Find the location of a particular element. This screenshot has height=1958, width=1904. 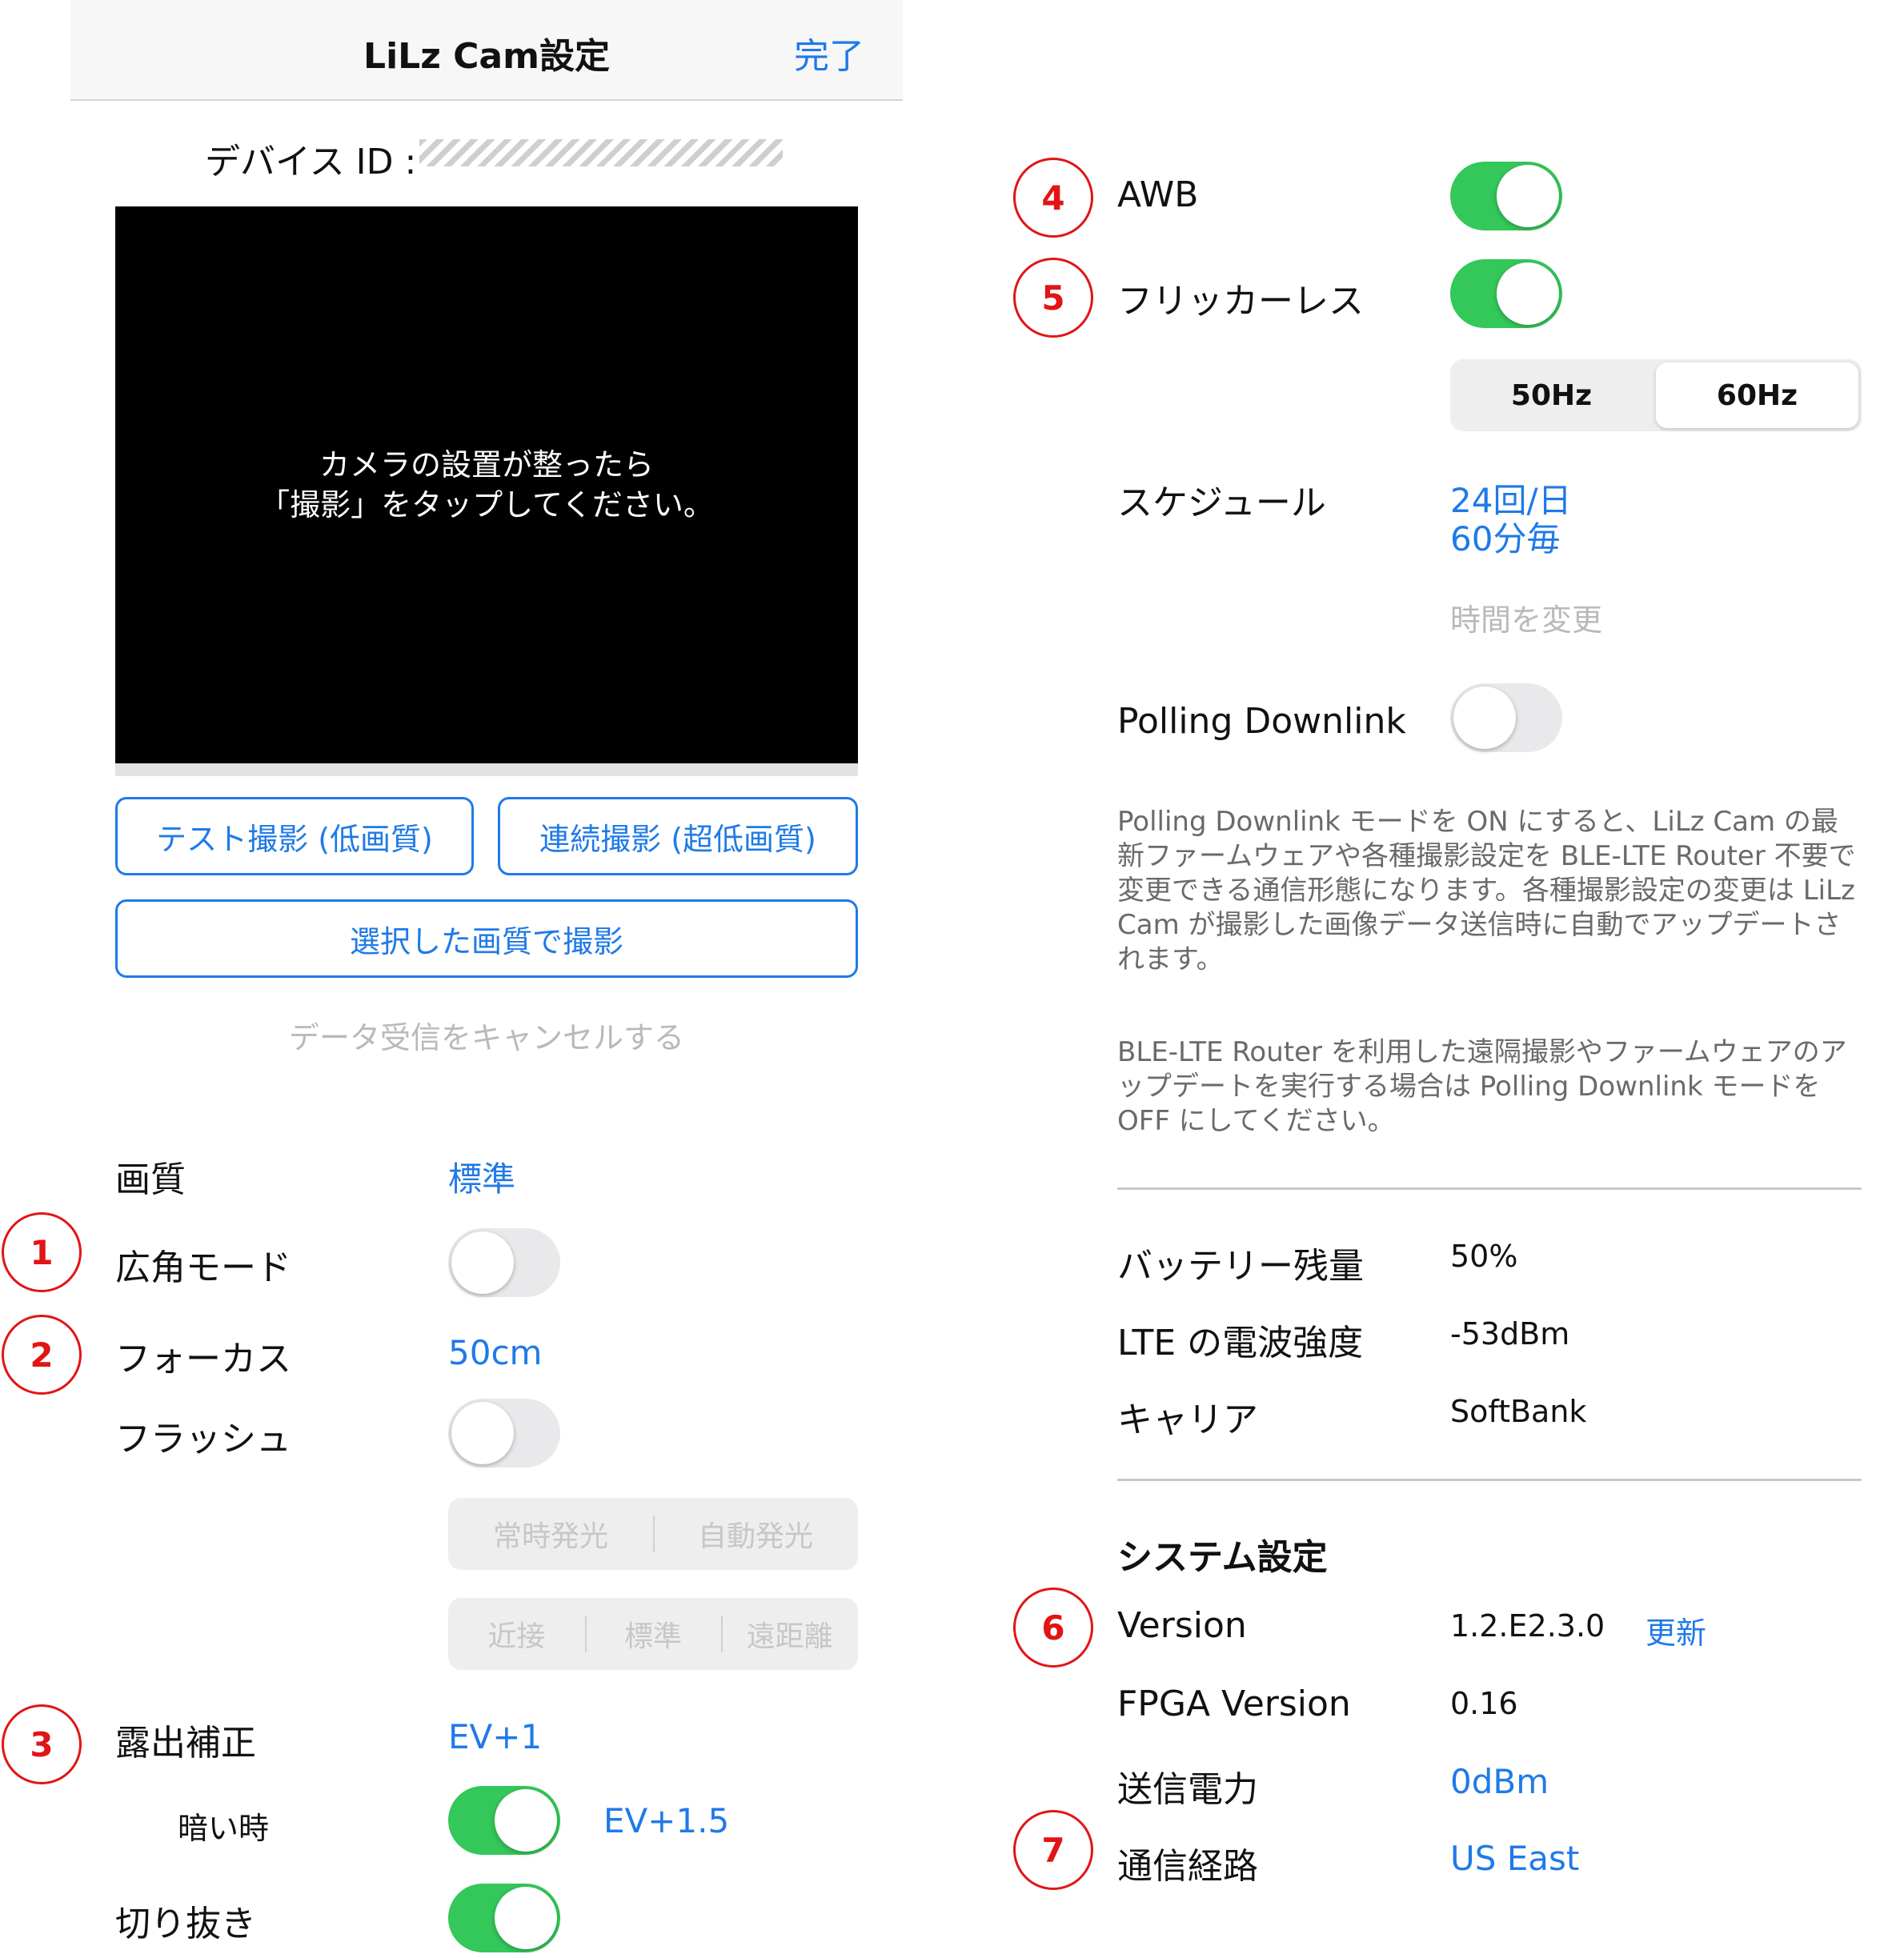

flash-mode-auto: 自動発光 is located at coordinates (755, 1534).